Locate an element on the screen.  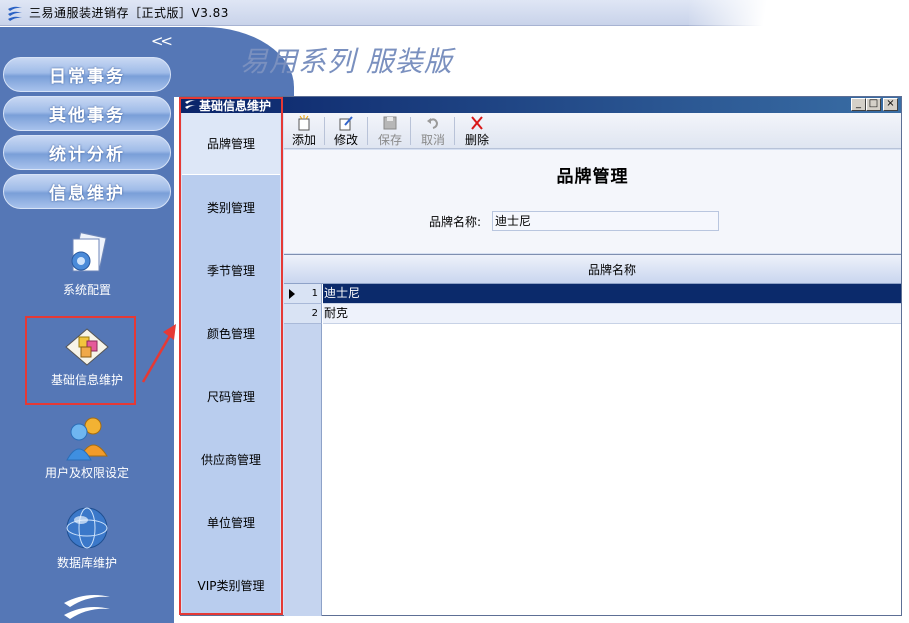
undo-icon is located at coordinates (433, 123).